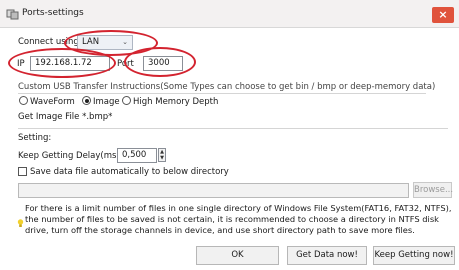 The image size is (459, 270). I want to click on radio-waveform-indicator, so click(23, 100).